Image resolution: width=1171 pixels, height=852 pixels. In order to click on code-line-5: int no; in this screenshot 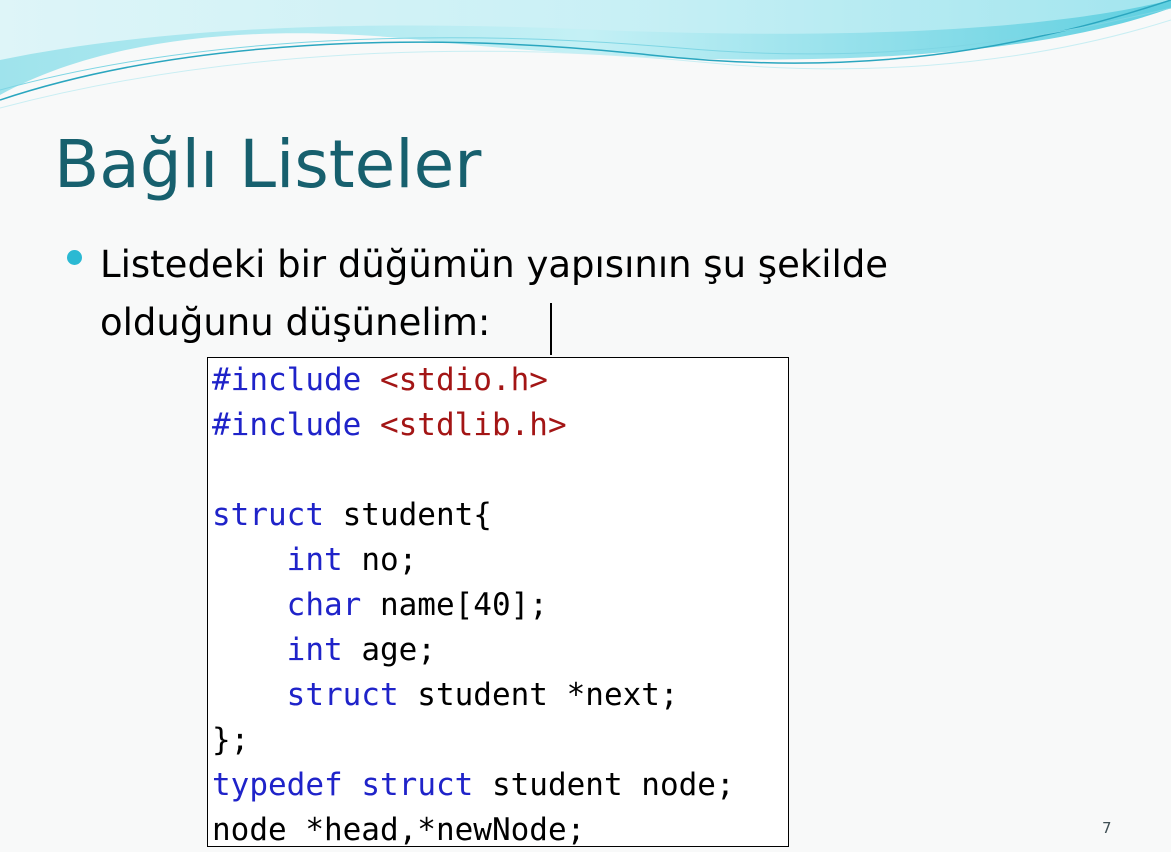, I will do `click(315, 560)`.